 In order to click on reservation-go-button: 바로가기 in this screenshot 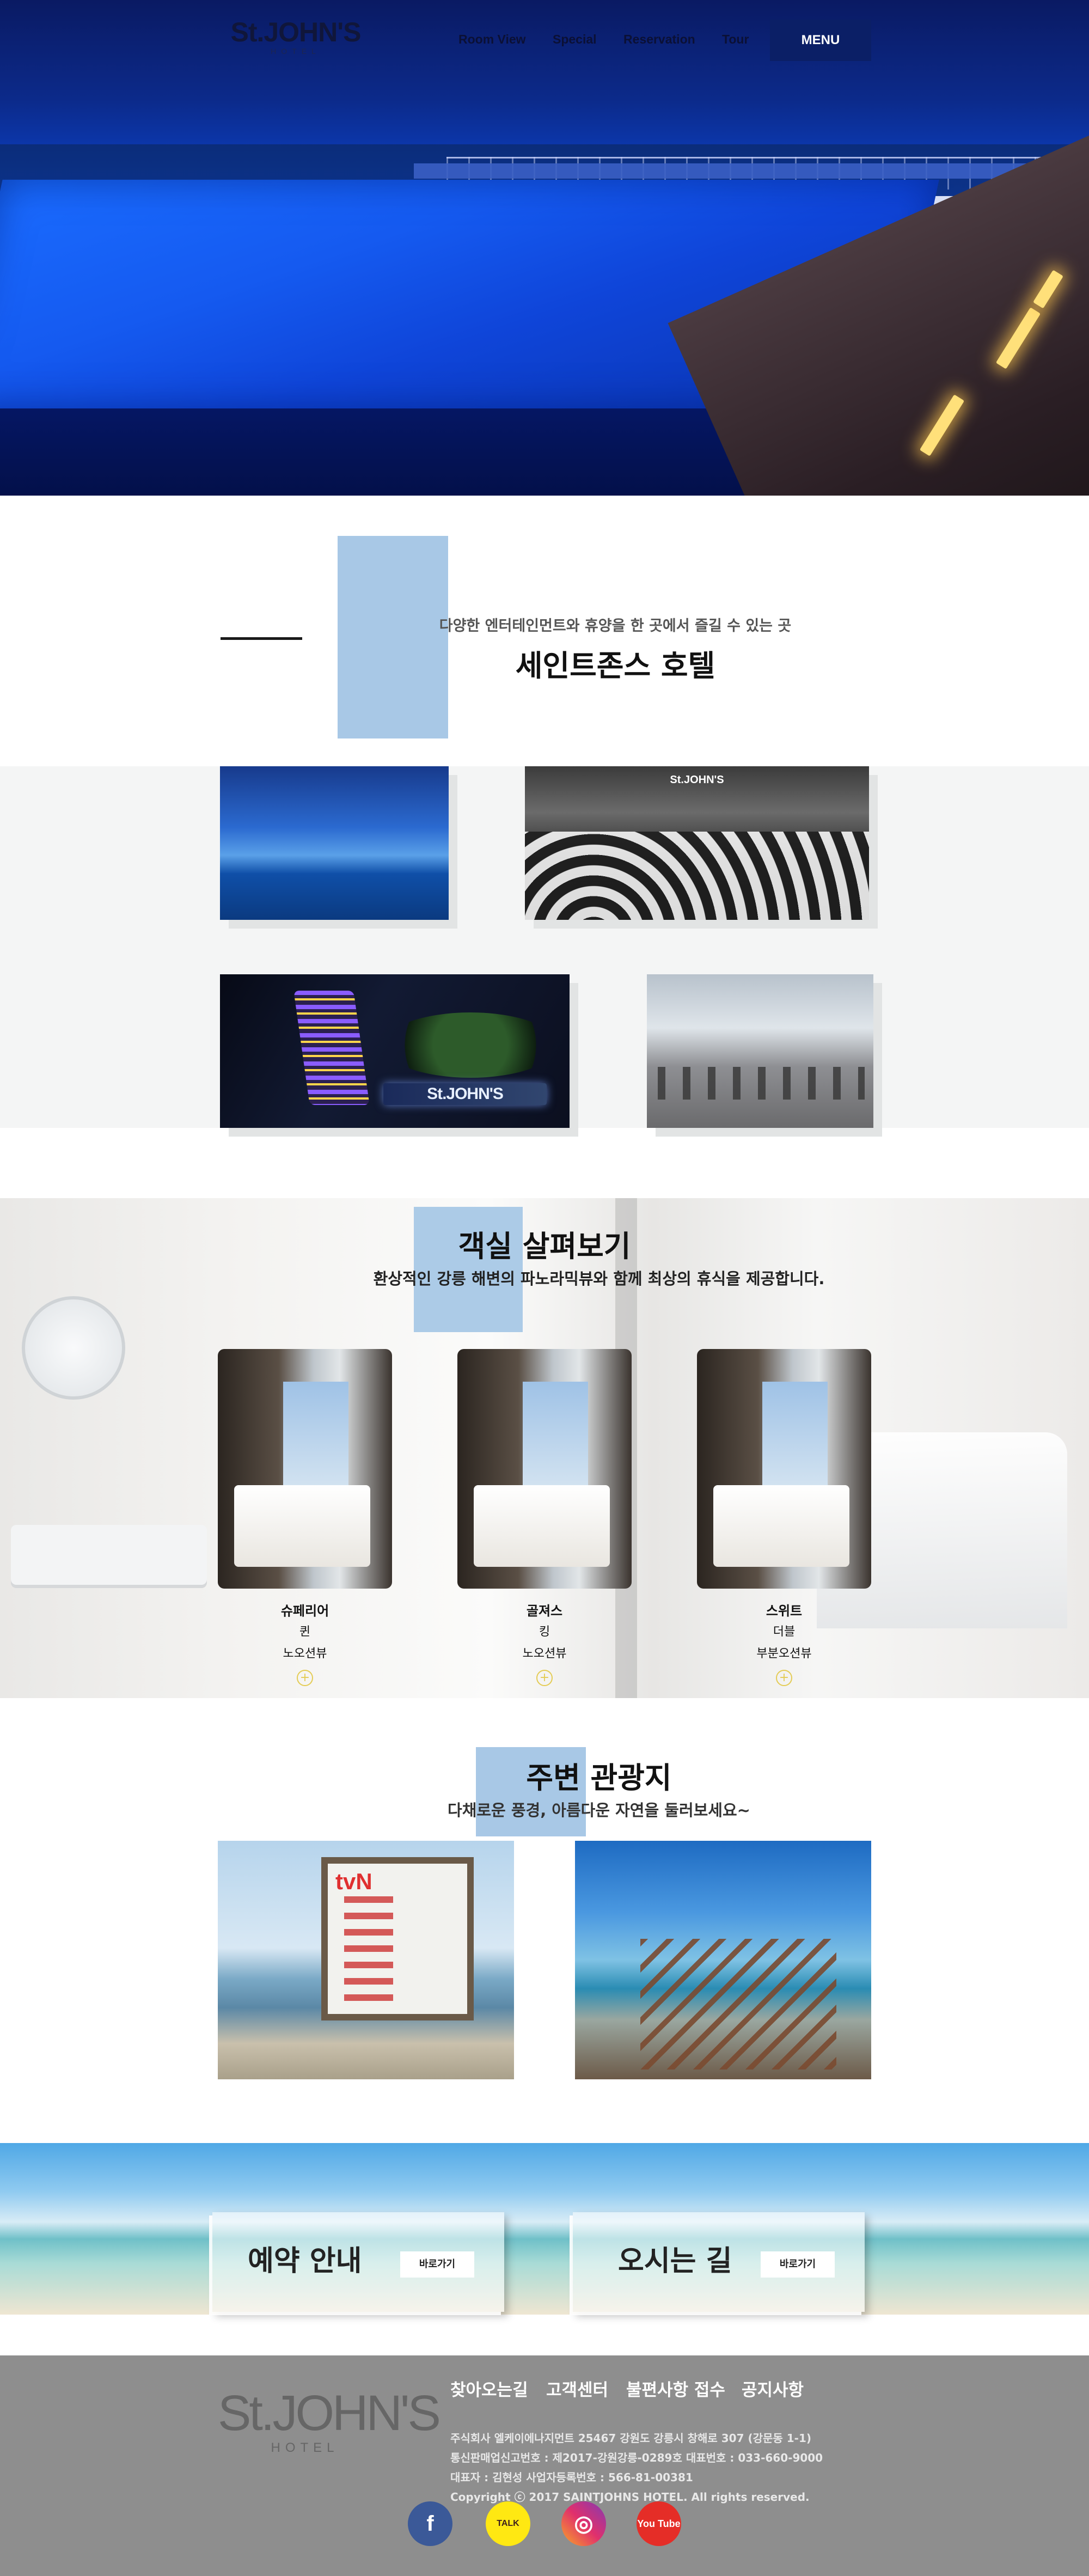, I will do `click(437, 2264)`.